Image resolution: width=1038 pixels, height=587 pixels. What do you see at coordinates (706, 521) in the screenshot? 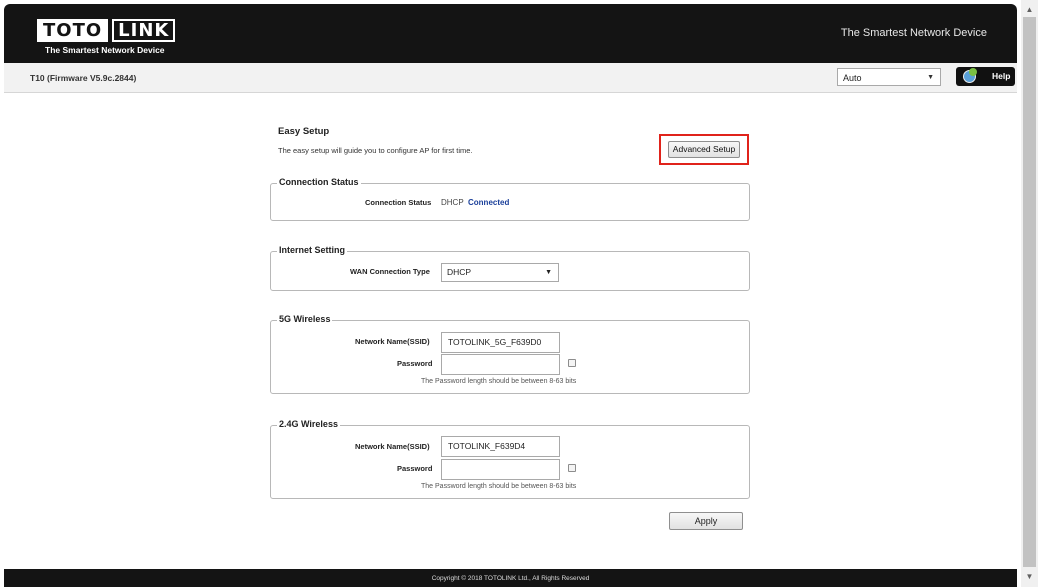
I see `apply-button: Apply` at bounding box center [706, 521].